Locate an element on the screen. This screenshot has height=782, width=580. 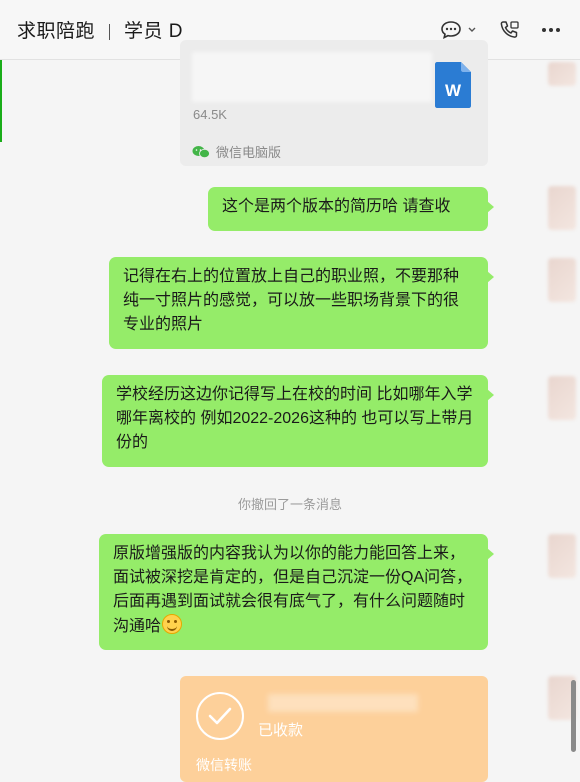
smile-emoji-icon is located at coordinates (172, 624).